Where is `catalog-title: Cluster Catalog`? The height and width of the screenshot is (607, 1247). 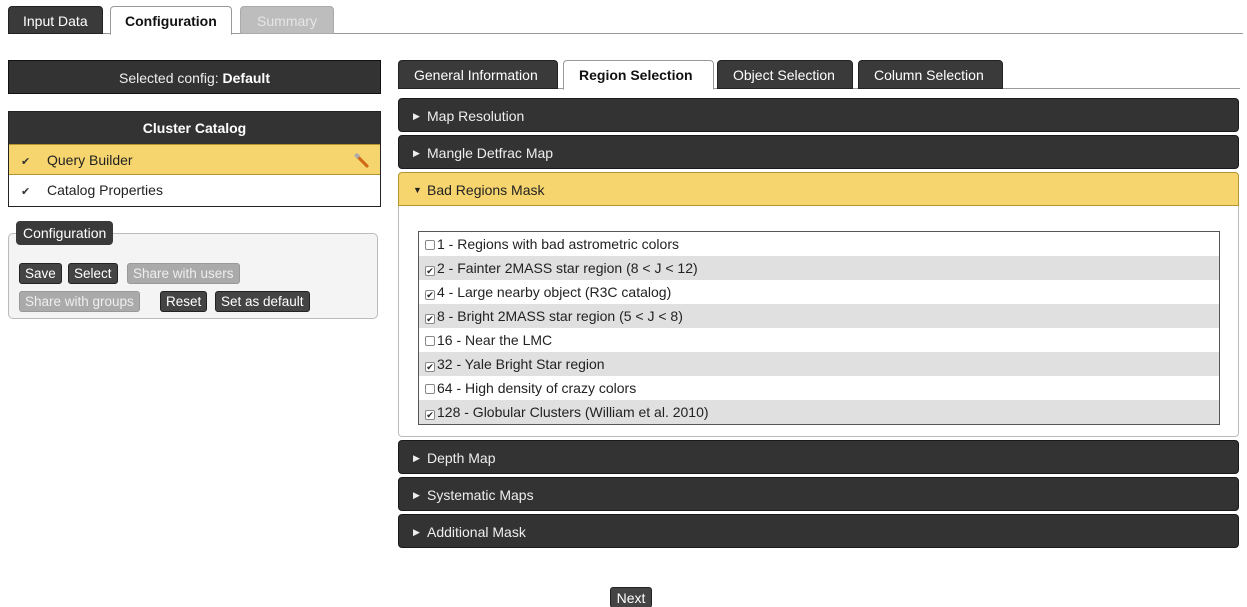 catalog-title: Cluster Catalog is located at coordinates (194, 128).